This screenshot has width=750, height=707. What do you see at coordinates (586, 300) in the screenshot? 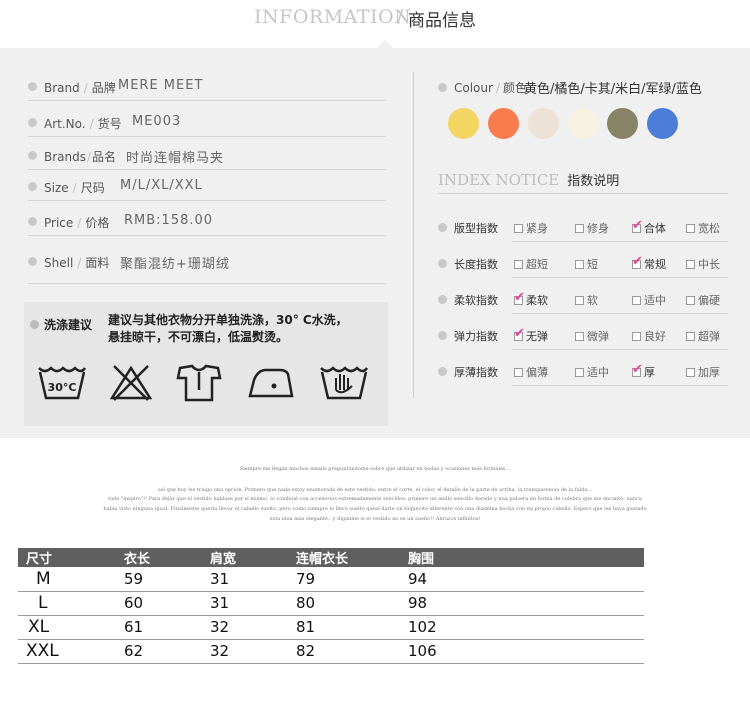
I see `index-option: 软` at bounding box center [586, 300].